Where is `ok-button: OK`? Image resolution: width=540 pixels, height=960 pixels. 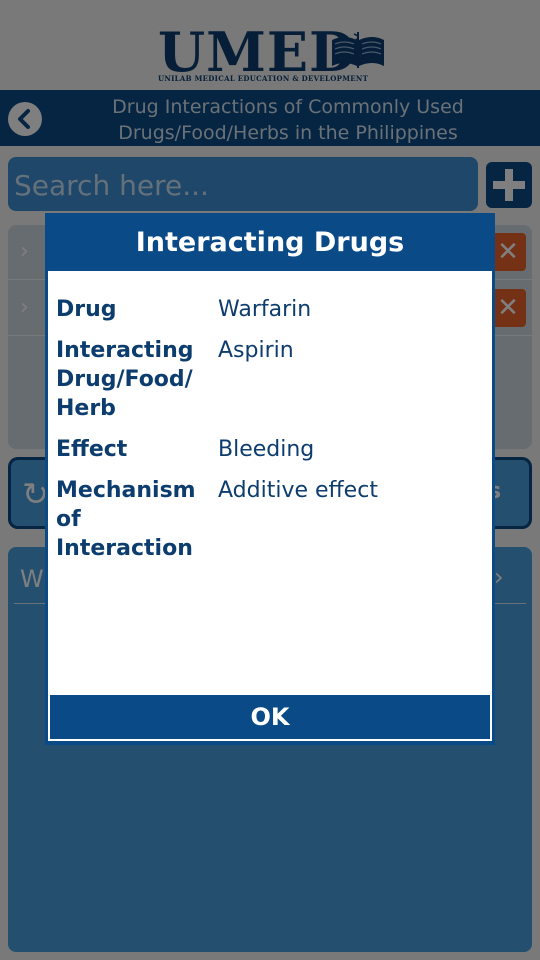
ok-button: OK is located at coordinates (270, 718).